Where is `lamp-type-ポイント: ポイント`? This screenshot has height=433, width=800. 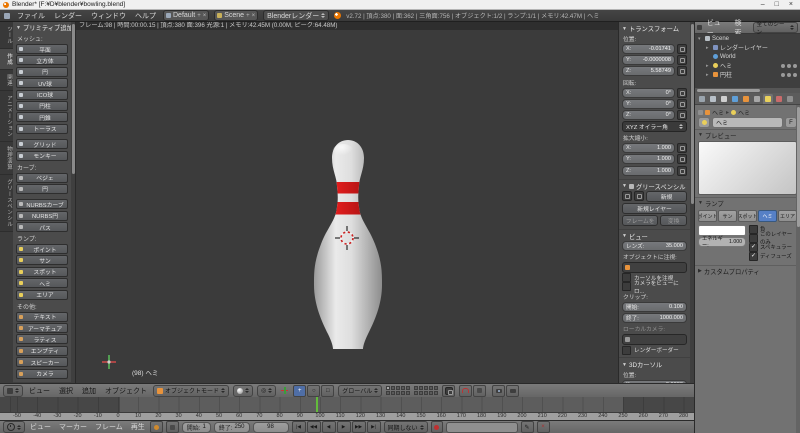
lamp-type-ポイント: ポイント is located at coordinates (707, 216).